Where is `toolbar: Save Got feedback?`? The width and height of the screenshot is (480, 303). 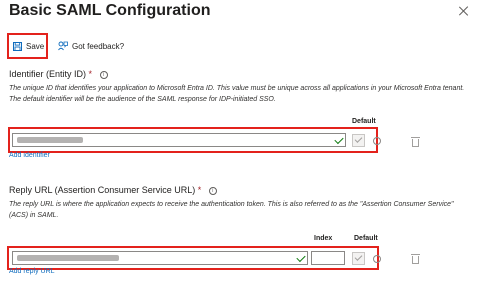
toolbar: Save Got feedback? is located at coordinates (240, 47).